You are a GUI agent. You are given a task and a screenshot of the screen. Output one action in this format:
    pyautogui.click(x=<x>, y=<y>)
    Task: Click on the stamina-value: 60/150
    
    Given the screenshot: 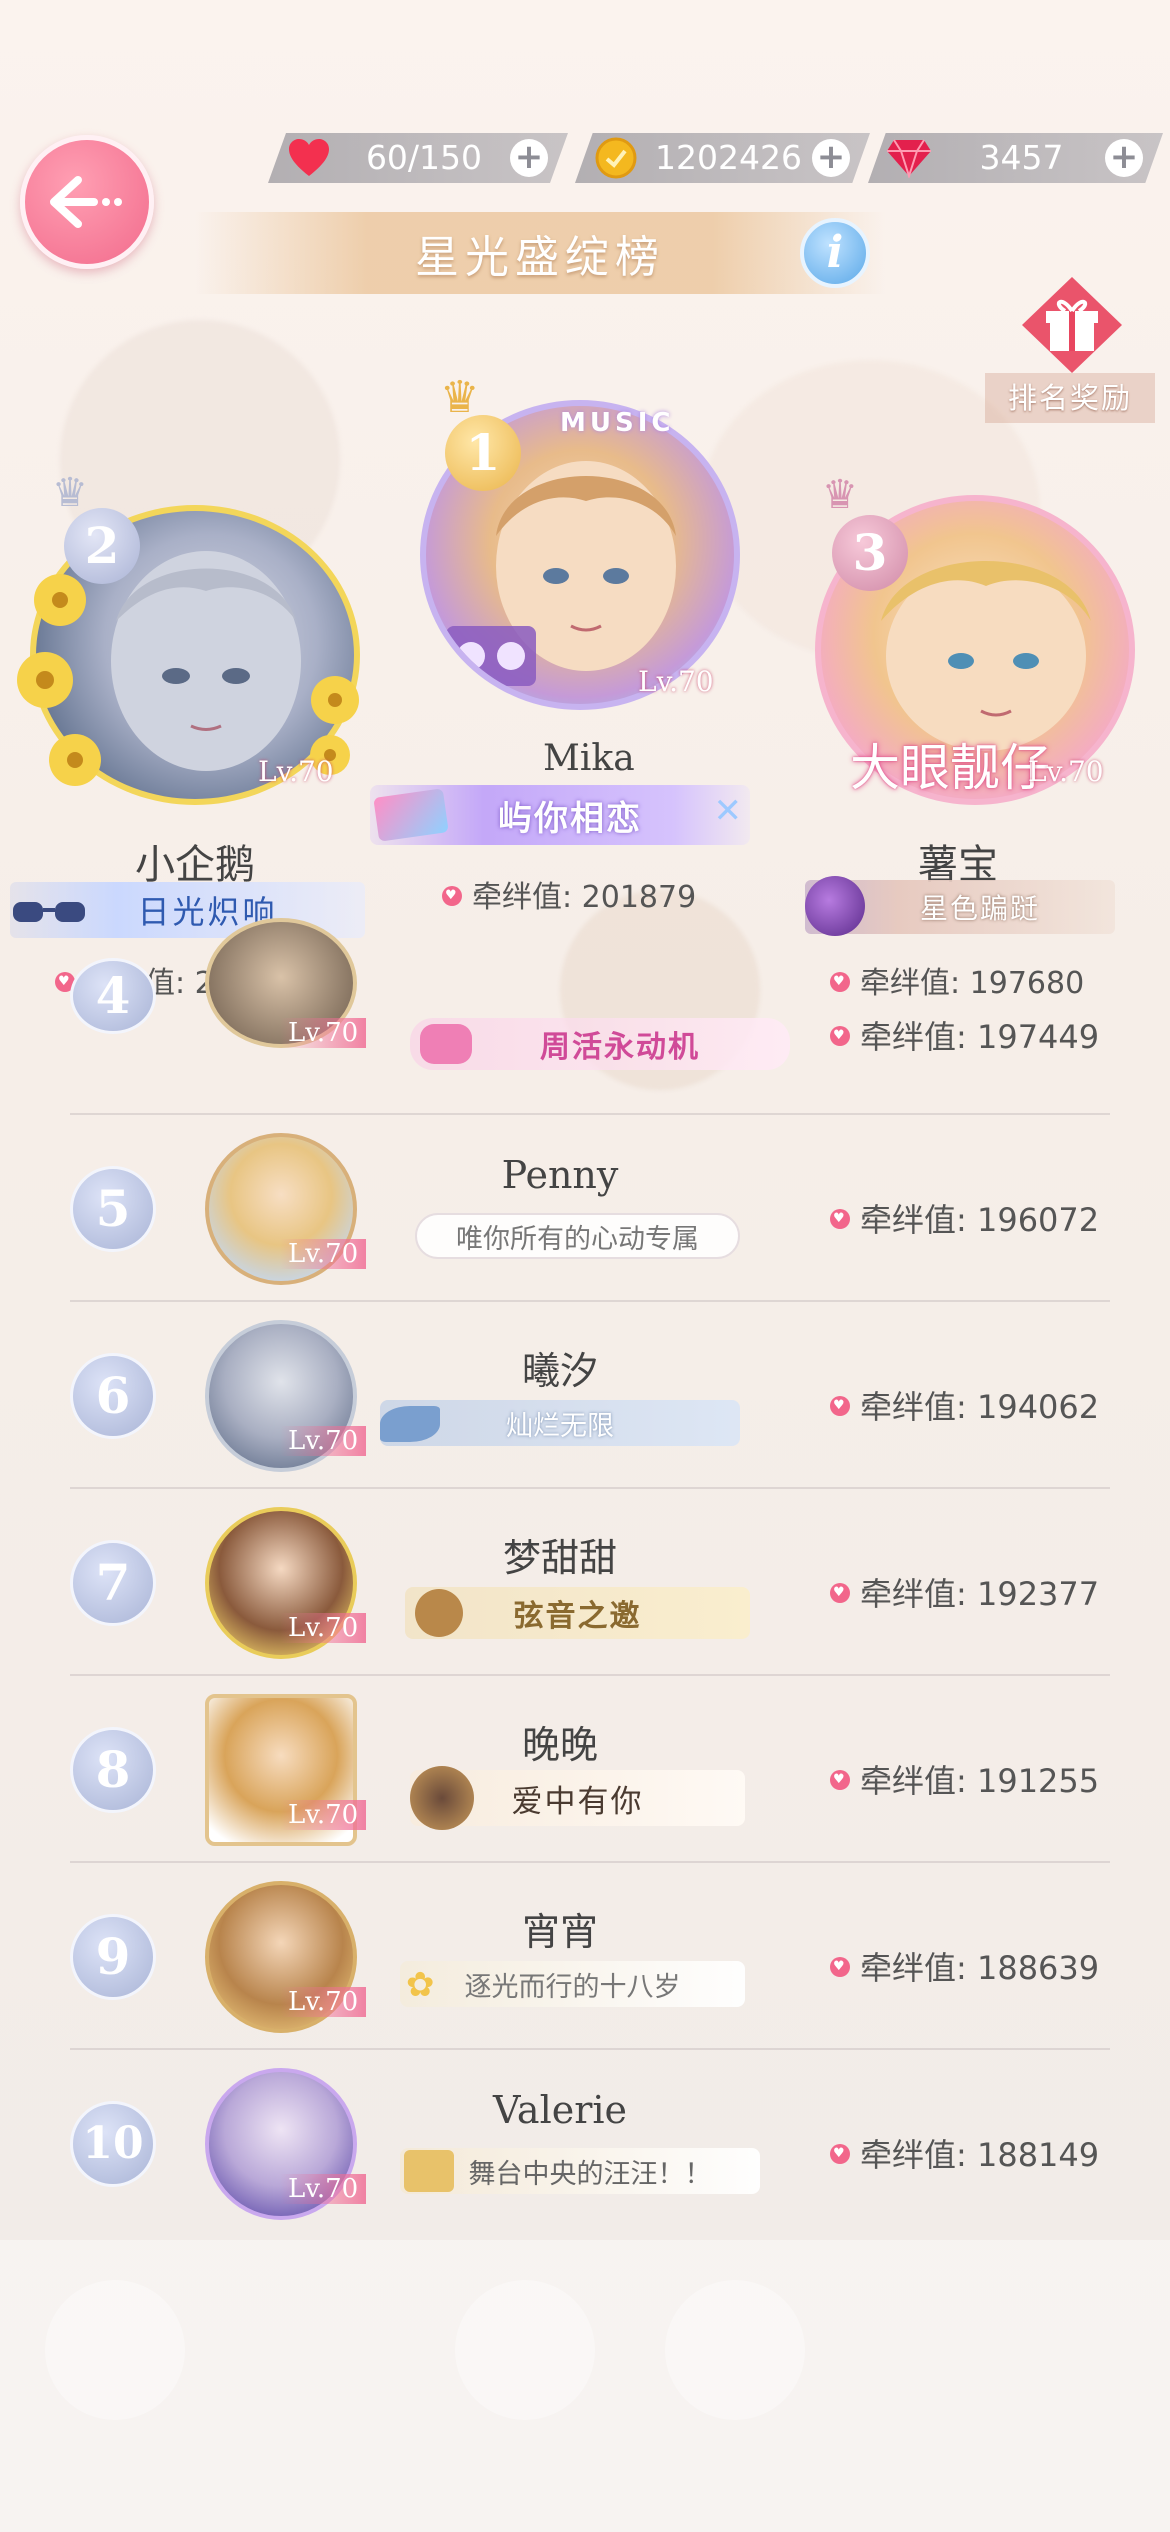 What is the action you would take?
    pyautogui.click(x=424, y=157)
    